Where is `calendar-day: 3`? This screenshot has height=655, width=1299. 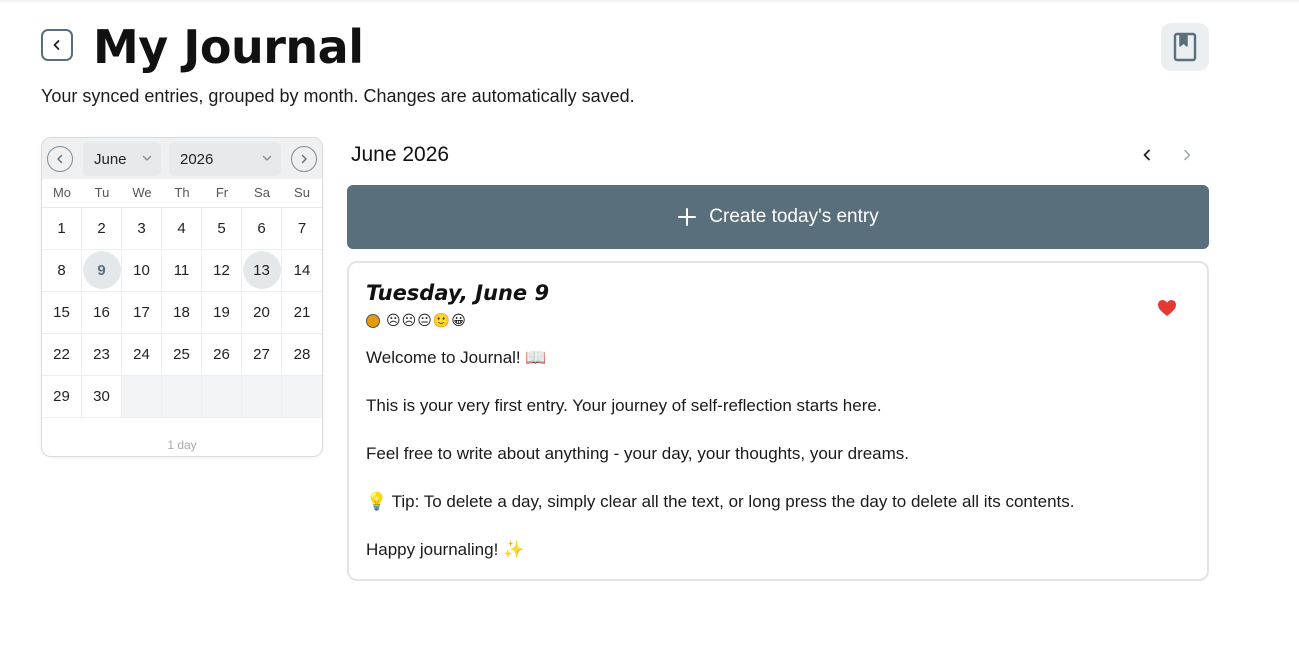
calendar-day: 3 is located at coordinates (142, 228).